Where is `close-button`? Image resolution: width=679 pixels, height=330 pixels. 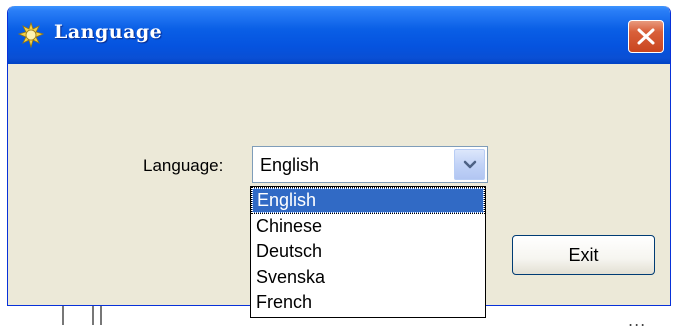
close-button is located at coordinates (646, 36).